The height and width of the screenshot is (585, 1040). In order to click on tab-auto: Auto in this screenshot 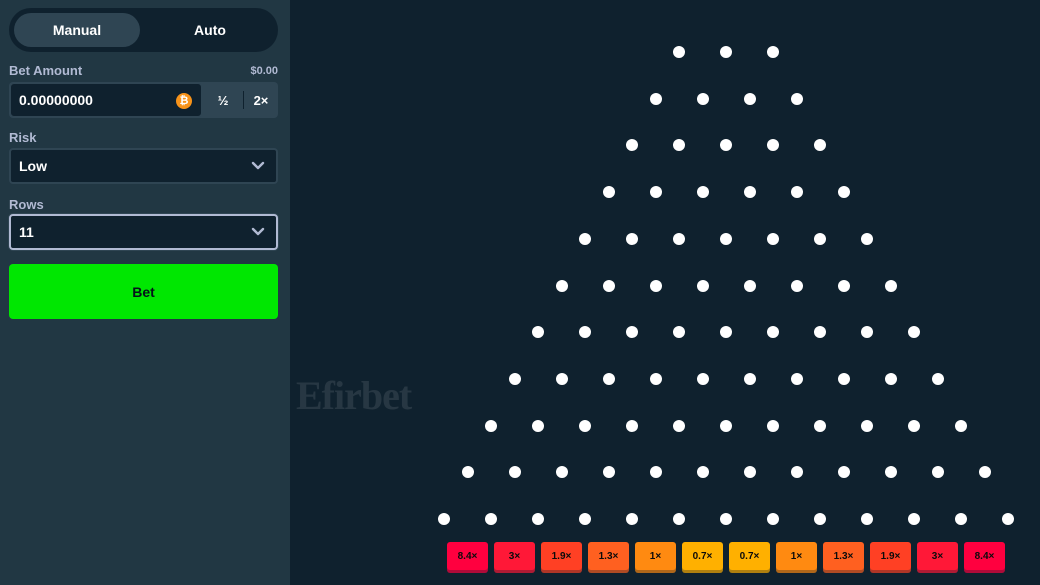, I will do `click(210, 30)`.